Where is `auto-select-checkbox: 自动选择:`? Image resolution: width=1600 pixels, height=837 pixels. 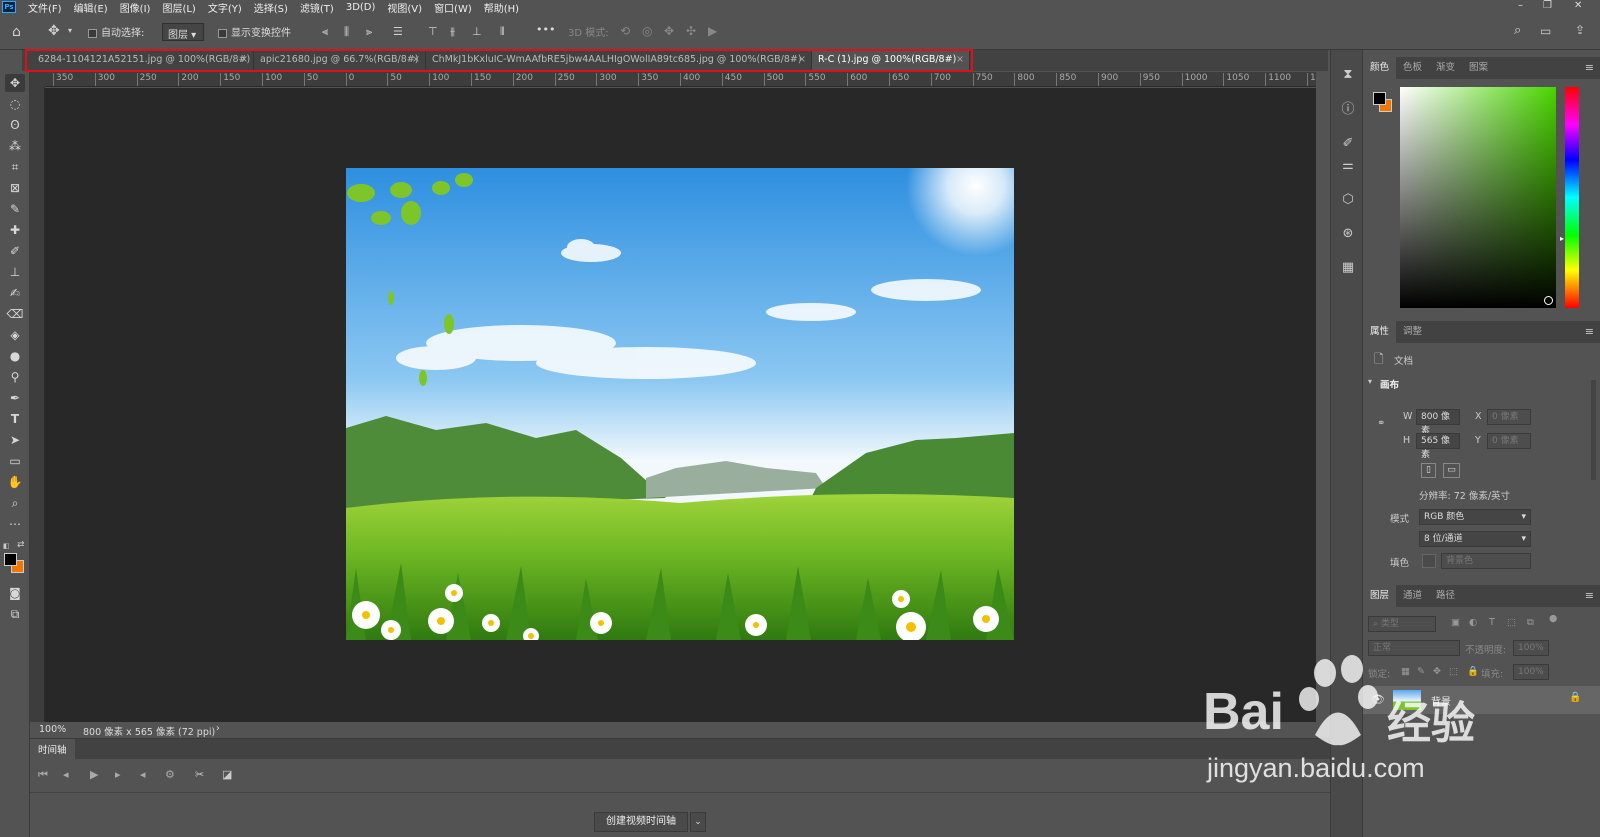 auto-select-checkbox: 自动选择: is located at coordinates (116, 31).